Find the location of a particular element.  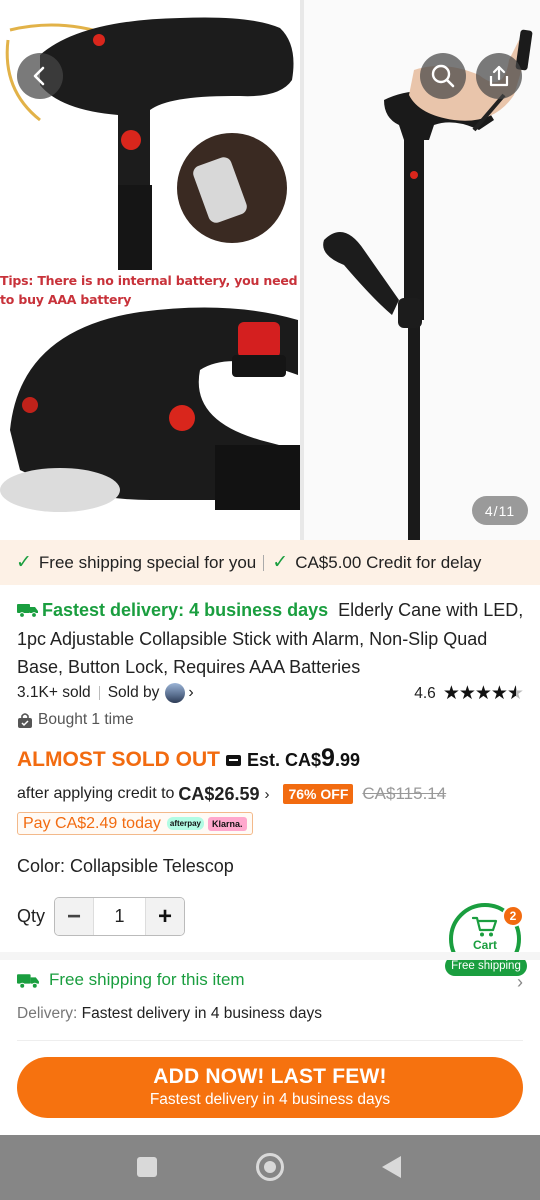

coupon-ticket-icon is located at coordinates (233, 760).